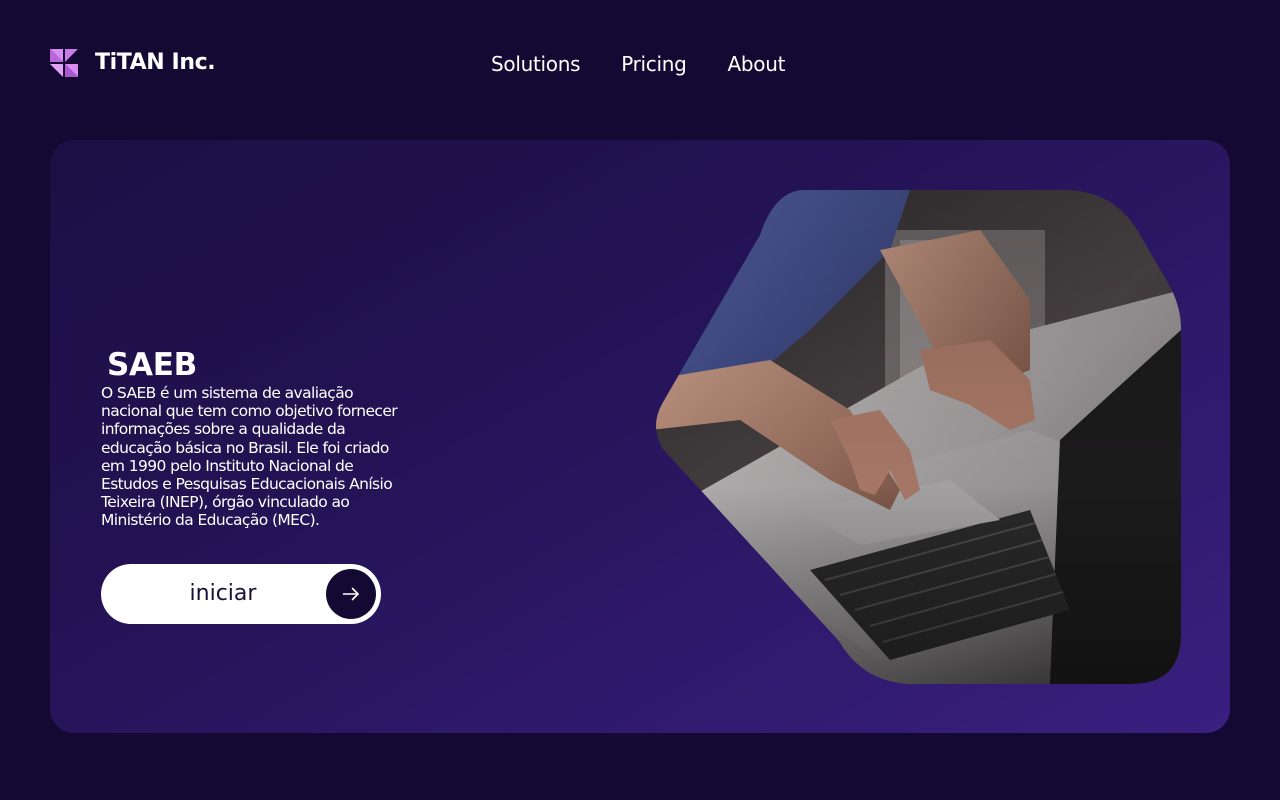 The width and height of the screenshot is (1280, 800). What do you see at coordinates (654, 64) in the screenshot?
I see `nav-link-pricing: Pricing` at bounding box center [654, 64].